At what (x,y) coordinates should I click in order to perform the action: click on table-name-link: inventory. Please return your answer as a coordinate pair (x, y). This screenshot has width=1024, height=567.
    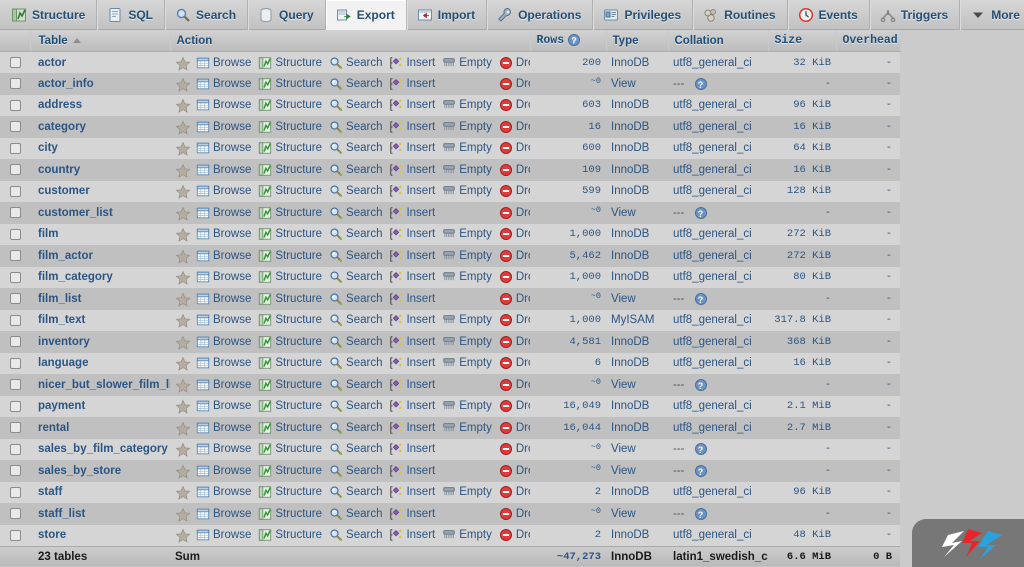
    Looking at the image, I should click on (64, 342).